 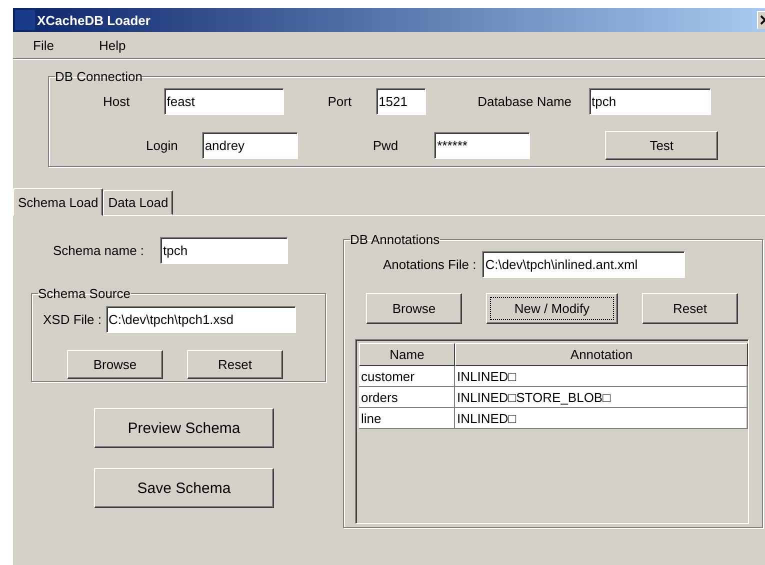 I want to click on tab: Data Load, so click(x=138, y=202).